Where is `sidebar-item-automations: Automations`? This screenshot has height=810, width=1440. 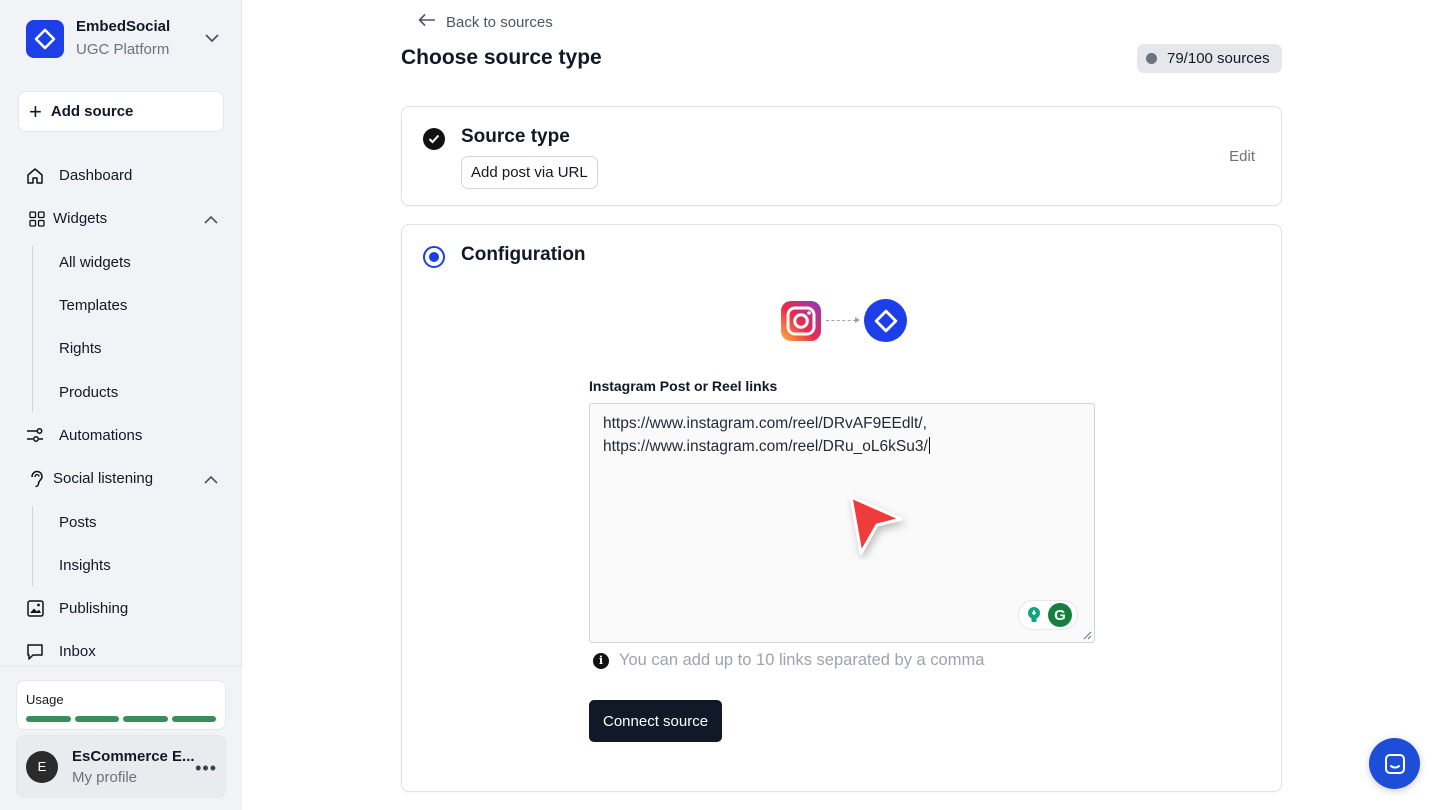
sidebar-item-automations: Automations is located at coordinates (121, 435).